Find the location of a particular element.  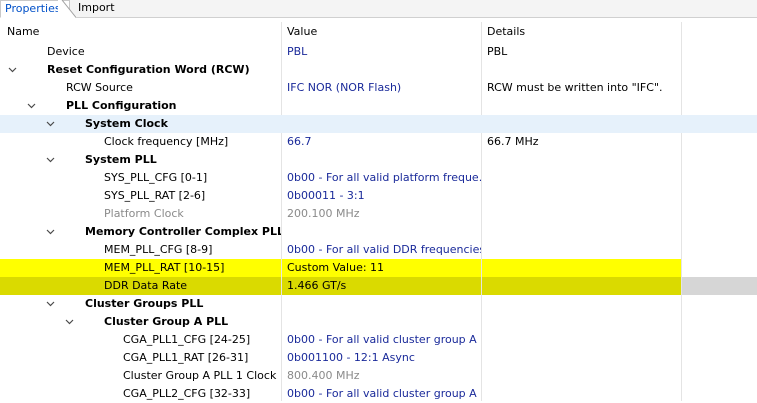

row-name: Cluster Groups PLL is located at coordinates (144, 303).